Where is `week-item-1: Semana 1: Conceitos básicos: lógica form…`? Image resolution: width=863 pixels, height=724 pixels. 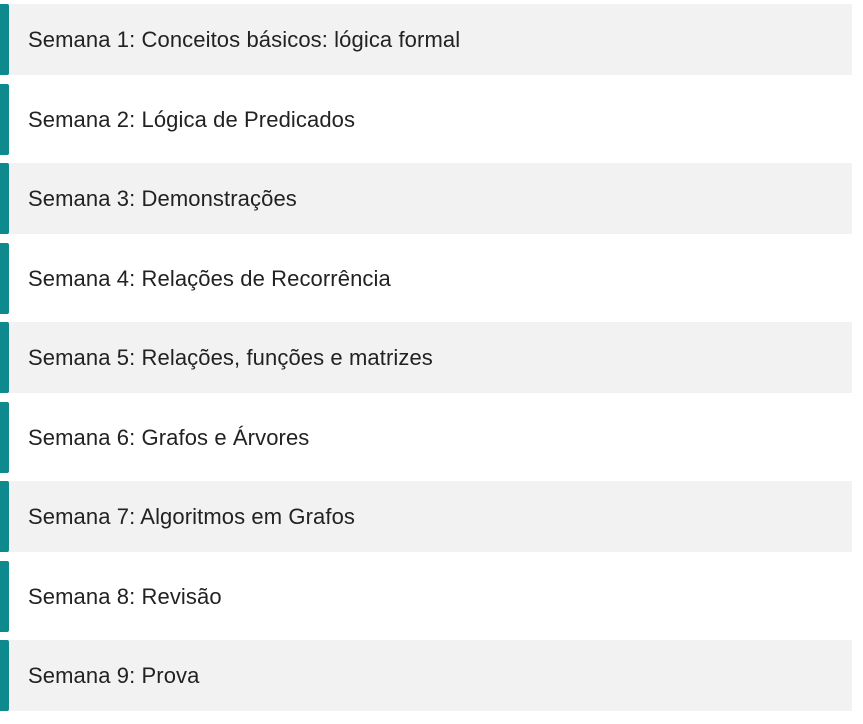 week-item-1: Semana 1: Conceitos básicos: lógica form… is located at coordinates (426, 39).